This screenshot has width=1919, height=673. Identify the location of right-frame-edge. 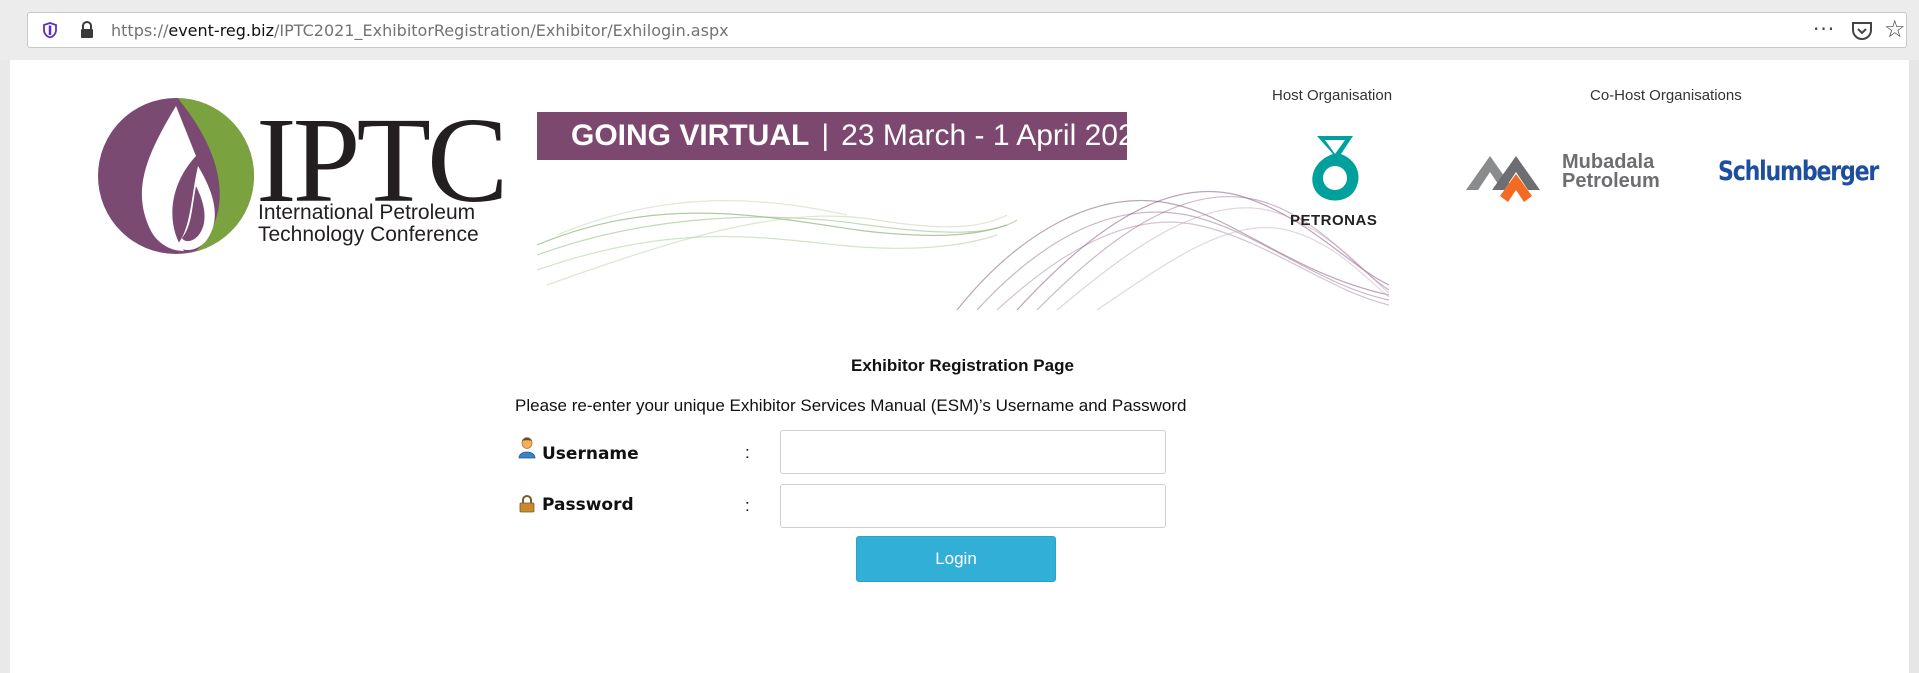
(1914, 366).